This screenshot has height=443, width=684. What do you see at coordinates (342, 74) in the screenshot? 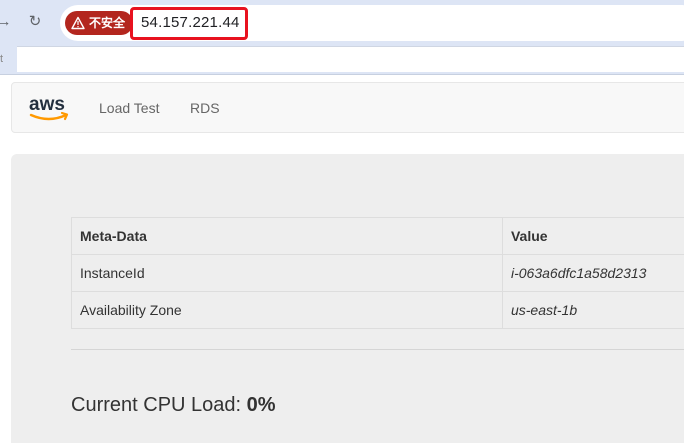
I see `toolbar-divider` at bounding box center [342, 74].